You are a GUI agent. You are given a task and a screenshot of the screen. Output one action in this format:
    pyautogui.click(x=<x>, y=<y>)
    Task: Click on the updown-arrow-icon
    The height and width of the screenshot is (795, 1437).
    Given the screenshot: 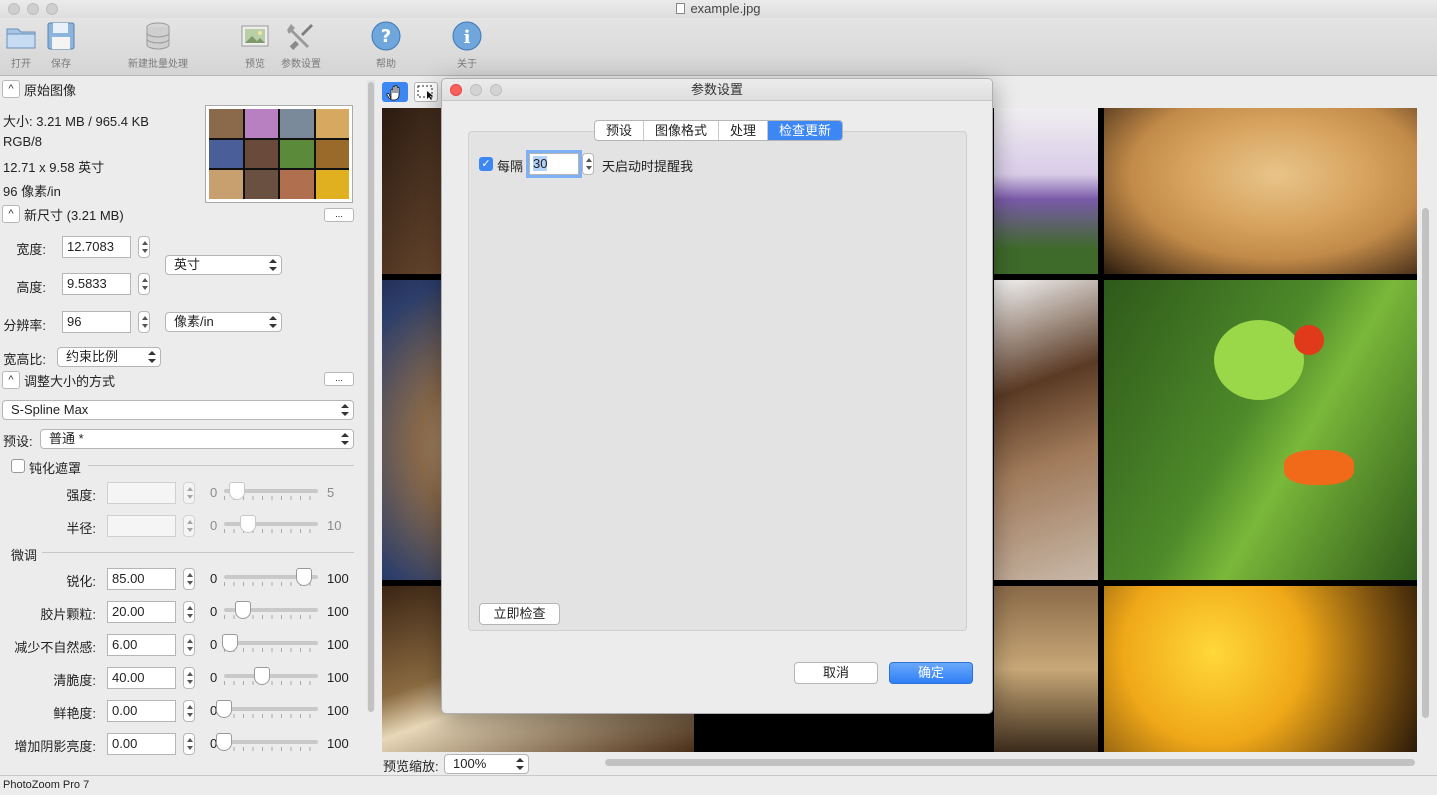 What is the action you would take?
    pyautogui.click(x=273, y=265)
    